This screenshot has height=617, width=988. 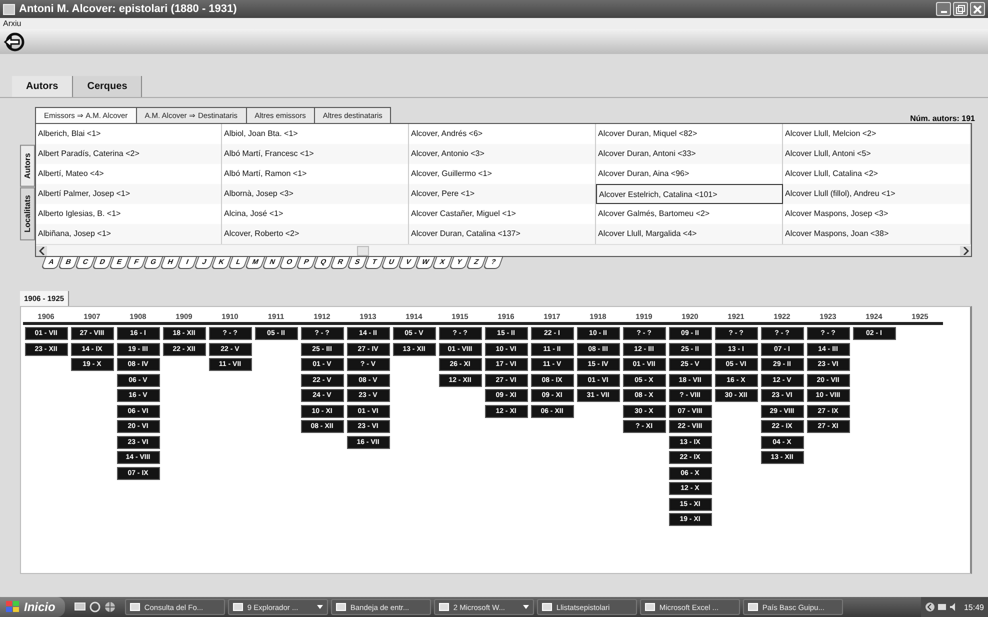 What do you see at coordinates (877, 154) in the screenshot?
I see `author-cell: Alcover Llull, Antoni <5>` at bounding box center [877, 154].